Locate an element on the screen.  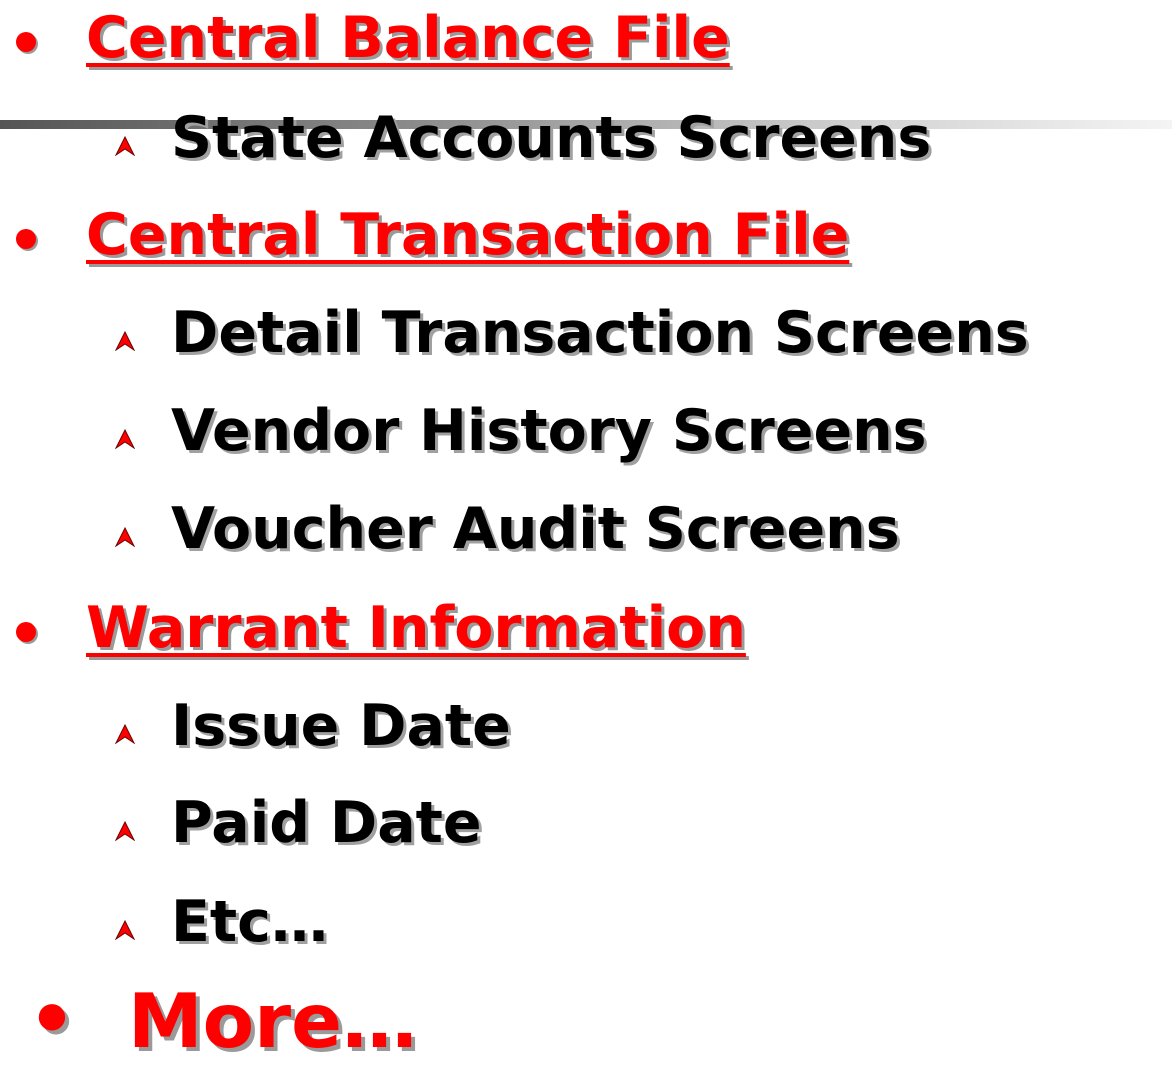
link-central-transaction-file: Central Transaction File is located at coordinates (467, 235).